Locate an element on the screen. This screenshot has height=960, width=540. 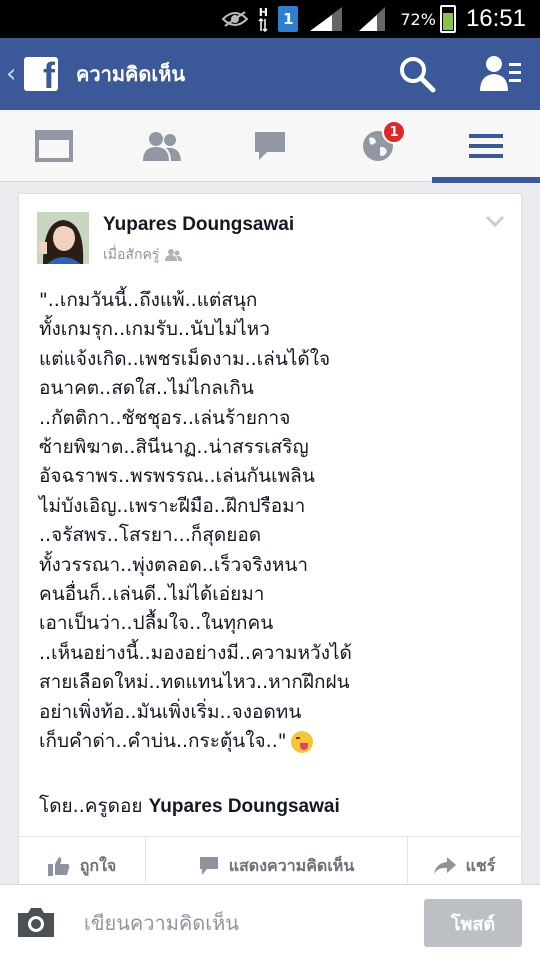
chevron-down-icon is located at coordinates (495, 221).